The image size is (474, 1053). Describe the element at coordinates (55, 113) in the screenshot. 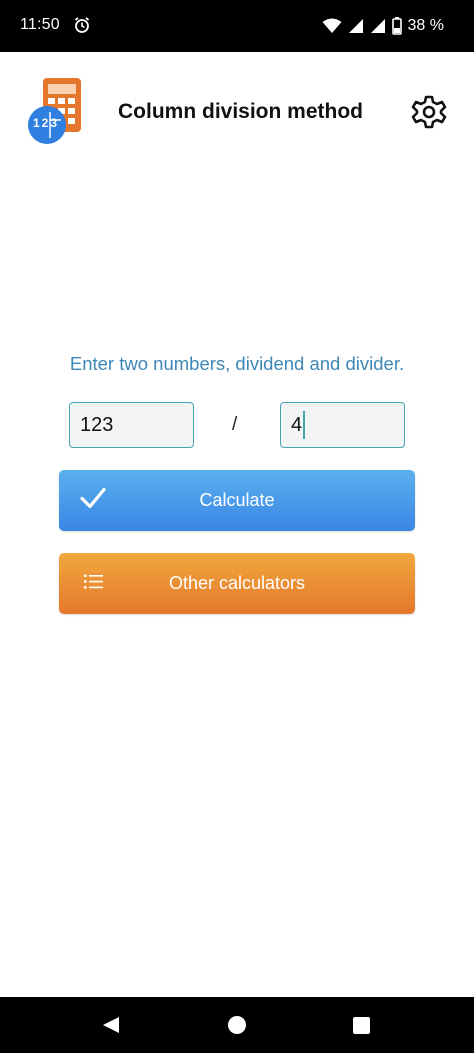

I see `app-logo: 123` at that location.